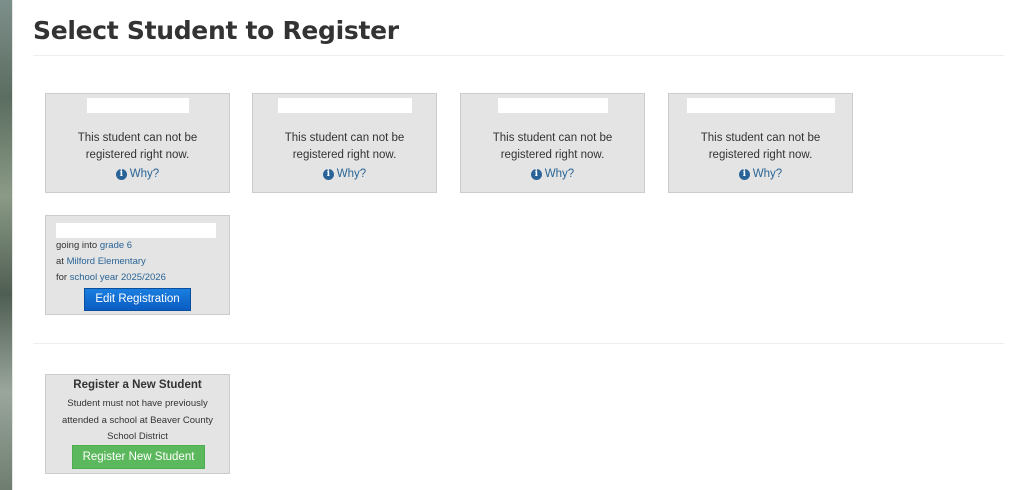 This screenshot has width=1024, height=490. Describe the element at coordinates (518, 343) in the screenshot. I see `divider-middle` at that location.